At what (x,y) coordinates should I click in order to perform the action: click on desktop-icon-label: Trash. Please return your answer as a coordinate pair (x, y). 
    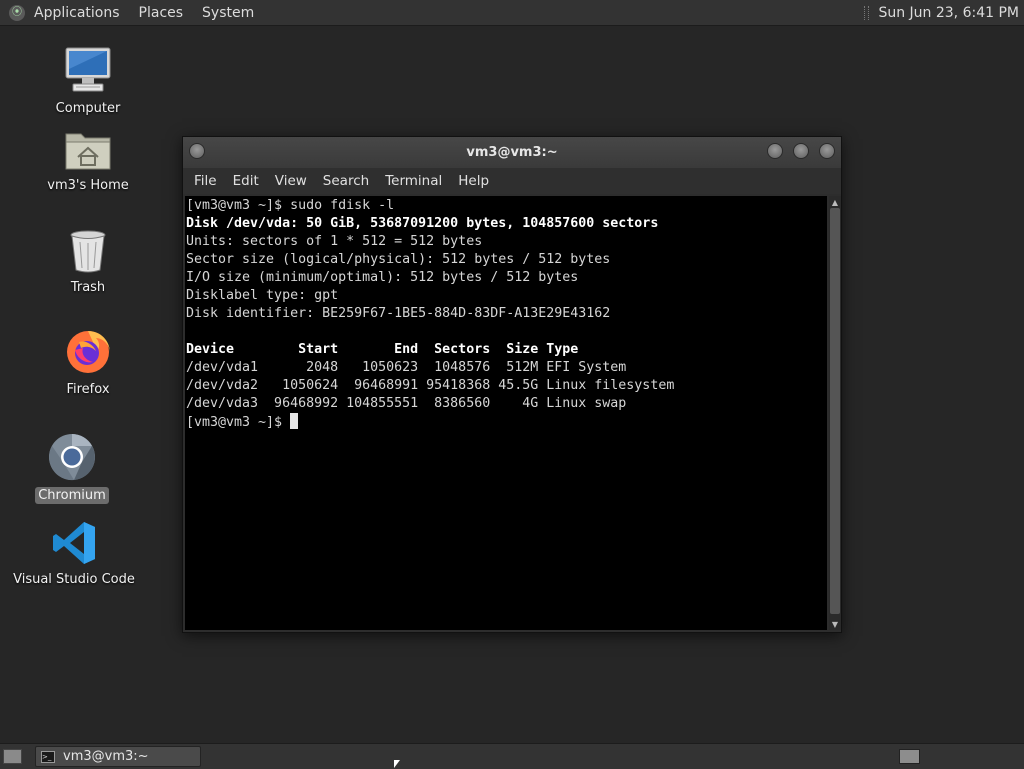
    Looking at the image, I should click on (88, 287).